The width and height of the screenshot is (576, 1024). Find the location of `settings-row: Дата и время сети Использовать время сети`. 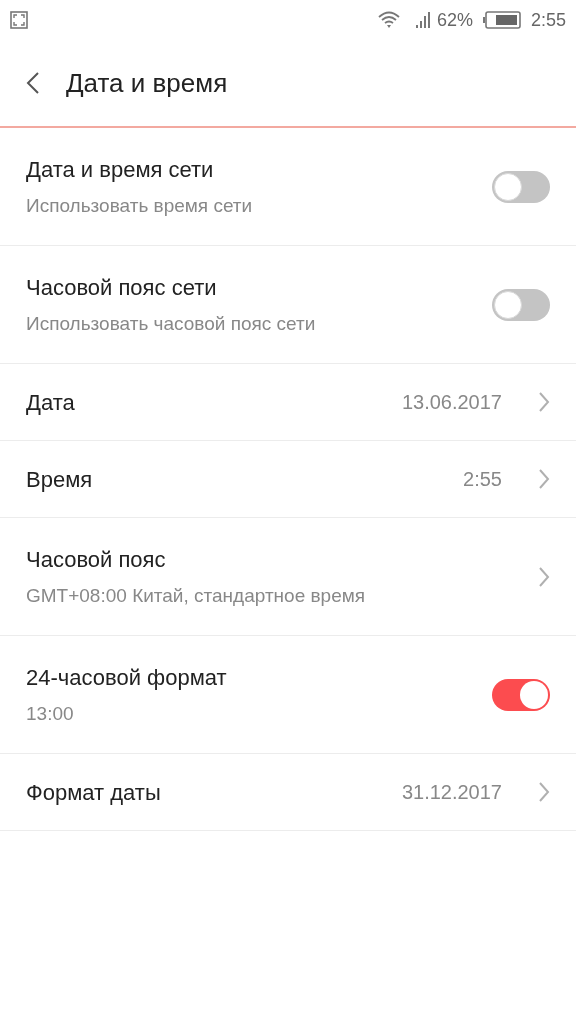

settings-row: Дата и время сети Использовать время сети is located at coordinates (288, 187).